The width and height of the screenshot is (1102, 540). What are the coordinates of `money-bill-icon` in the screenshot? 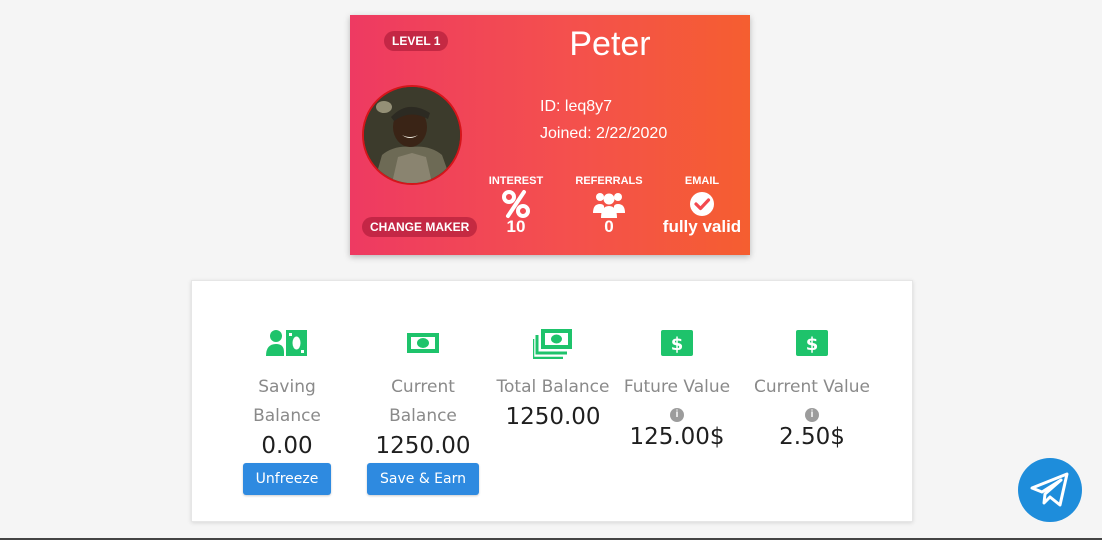 It's located at (423, 343).